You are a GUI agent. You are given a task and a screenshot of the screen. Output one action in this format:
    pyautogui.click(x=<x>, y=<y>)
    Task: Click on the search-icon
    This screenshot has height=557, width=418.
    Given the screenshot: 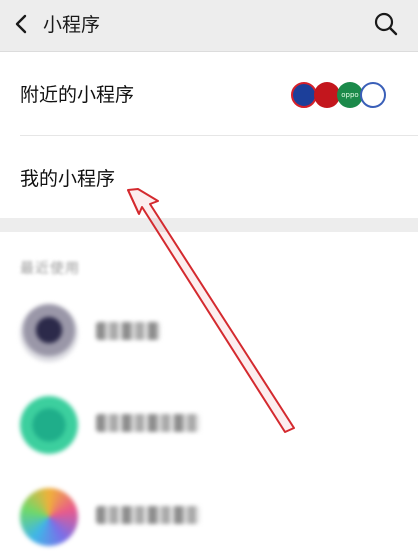 What is the action you would take?
    pyautogui.click(x=386, y=24)
    